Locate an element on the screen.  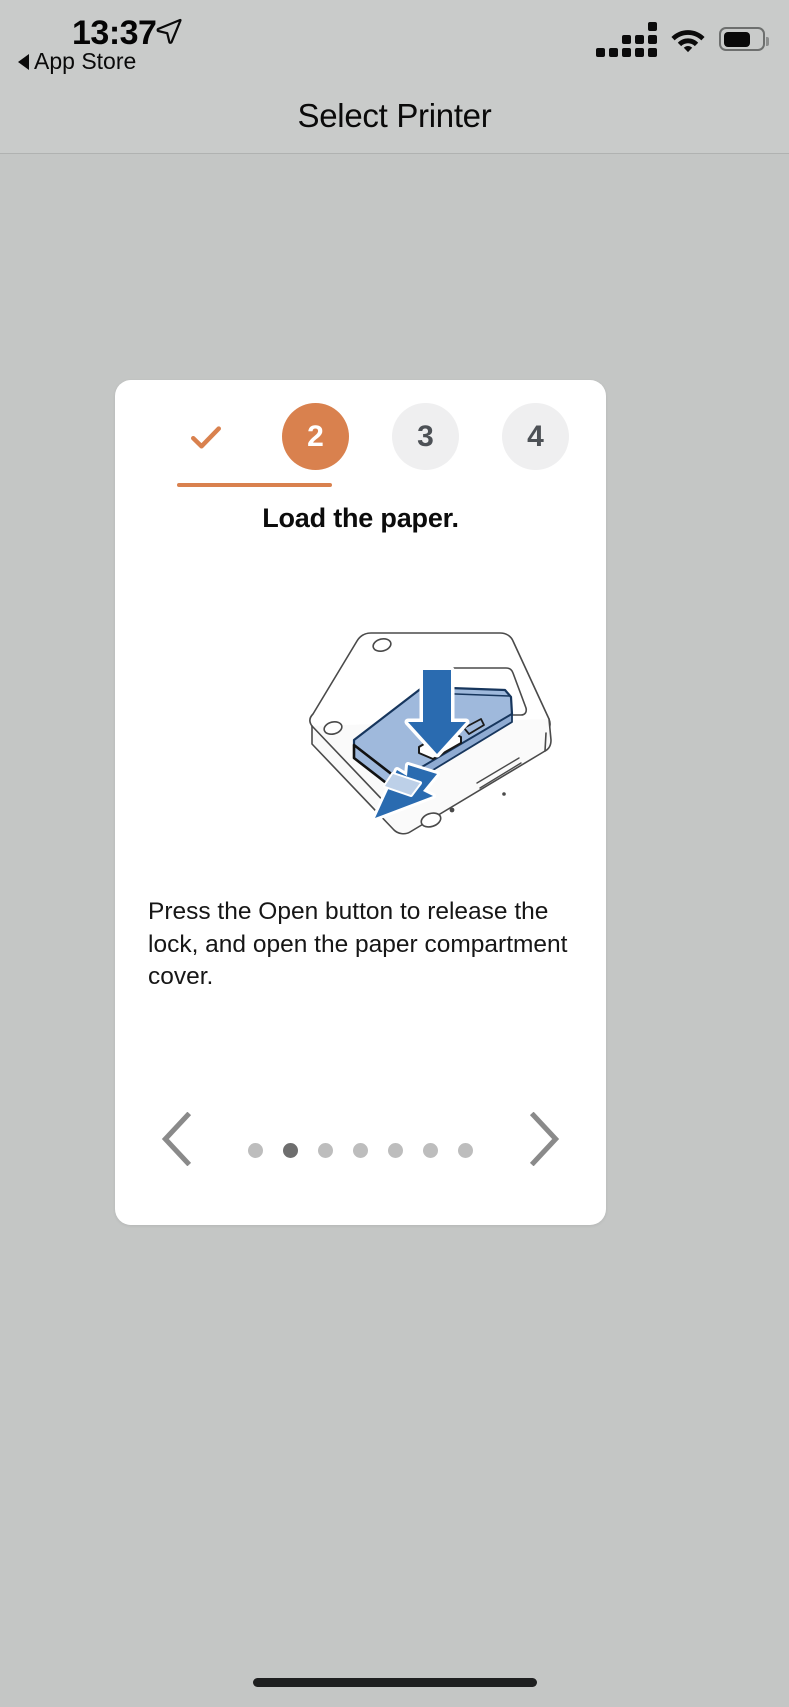
card-footer-nav is located at coordinates (360, 1150).